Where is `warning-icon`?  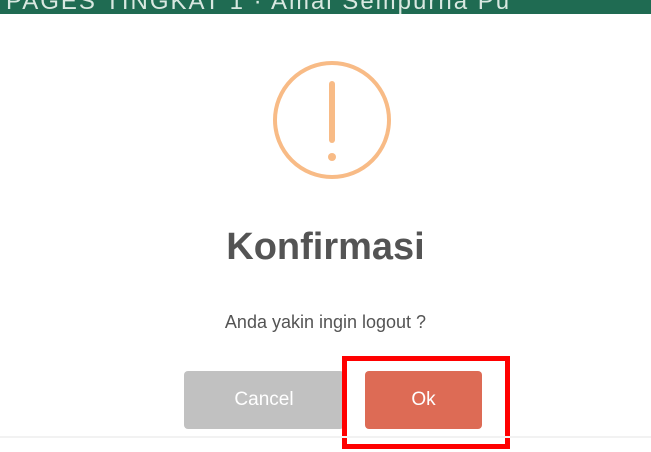 warning-icon is located at coordinates (332, 120).